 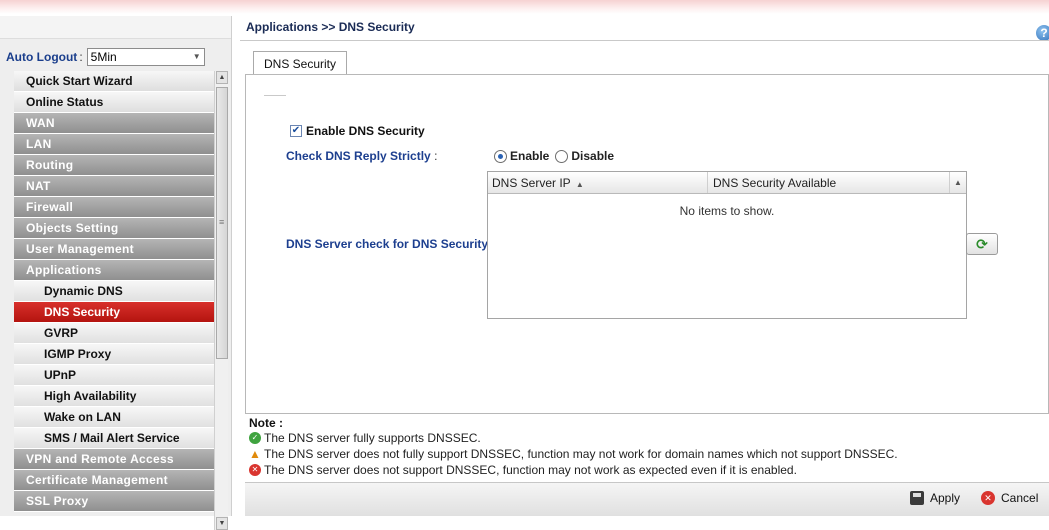 I want to click on sidebar-item-nat: NAT, so click(x=121, y=186).